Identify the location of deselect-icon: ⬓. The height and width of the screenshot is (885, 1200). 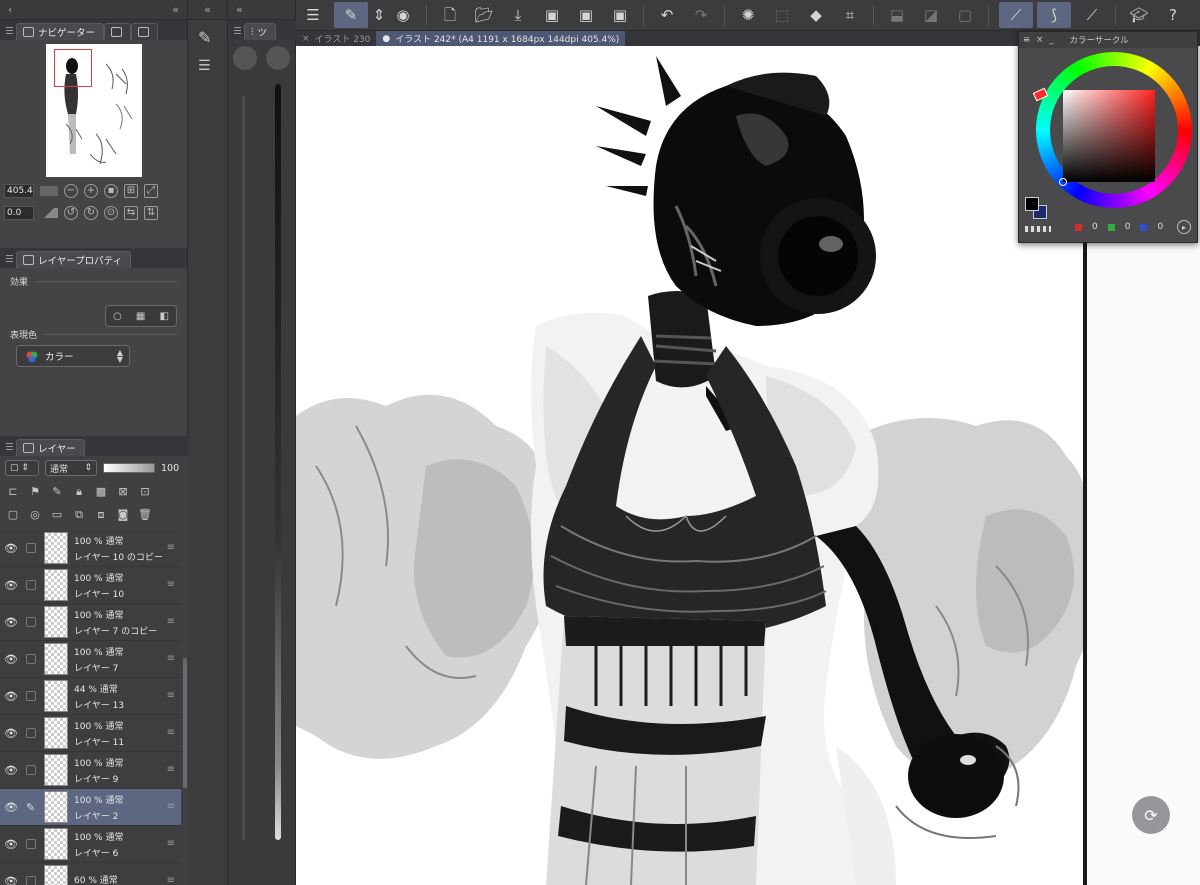
(897, 15).